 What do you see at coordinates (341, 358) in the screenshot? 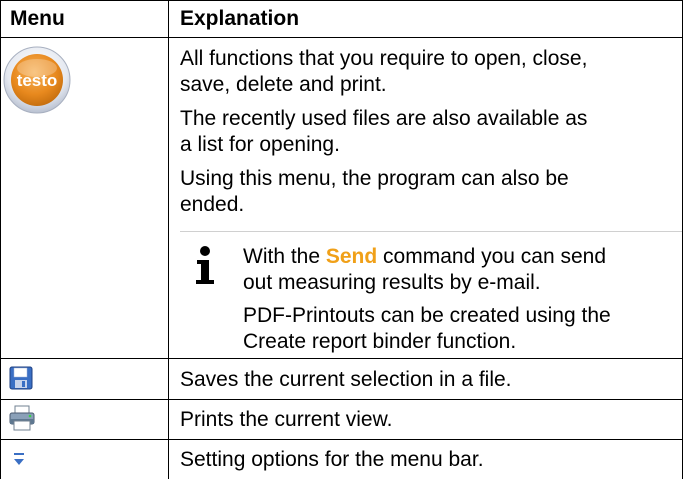
I see `table-border-row1-bottom` at bounding box center [341, 358].